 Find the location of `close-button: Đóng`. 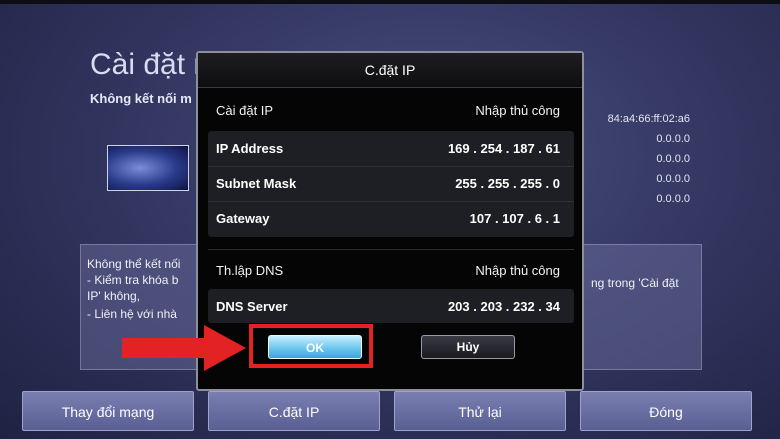

close-button: Đóng is located at coordinates (666, 411).